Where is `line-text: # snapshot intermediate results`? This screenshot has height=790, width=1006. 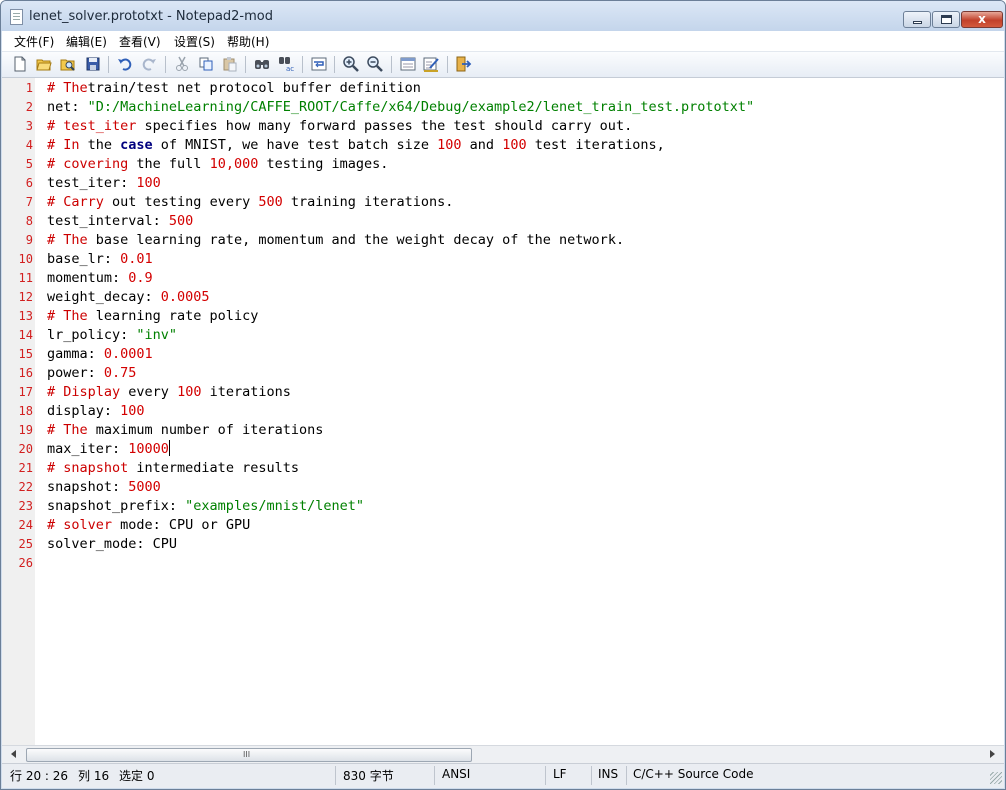
line-text: # snapshot intermediate results is located at coordinates (173, 468).